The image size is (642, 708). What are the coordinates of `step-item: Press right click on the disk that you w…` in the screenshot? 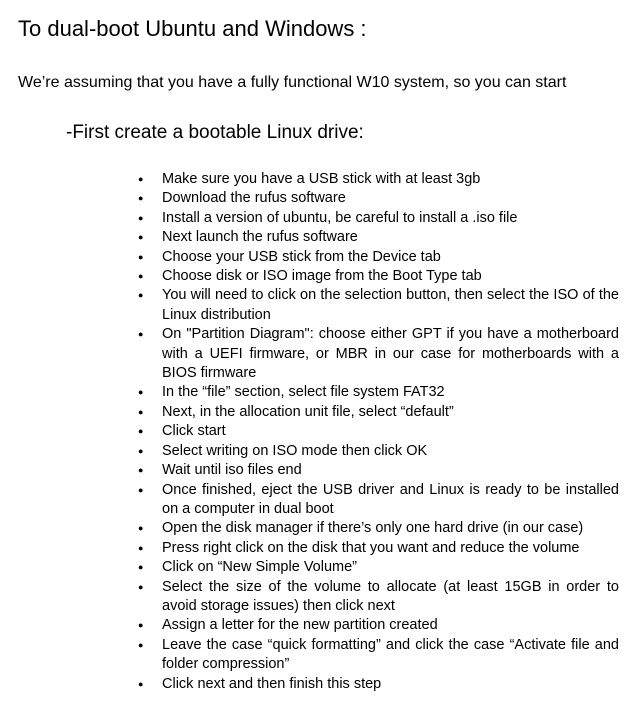 It's located at (378, 549).